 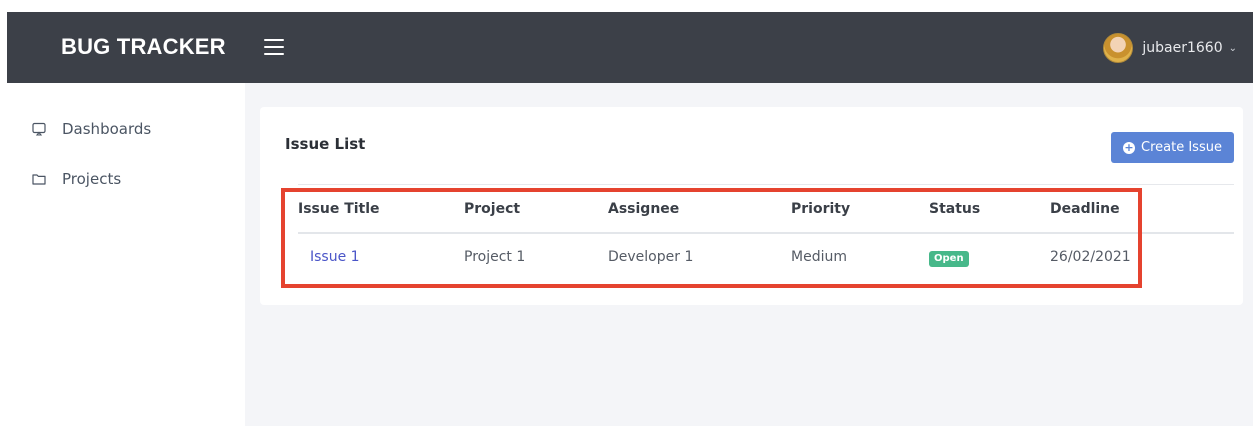 I want to click on sidebar-item-dashboards: Dashboards, so click(x=91, y=129).